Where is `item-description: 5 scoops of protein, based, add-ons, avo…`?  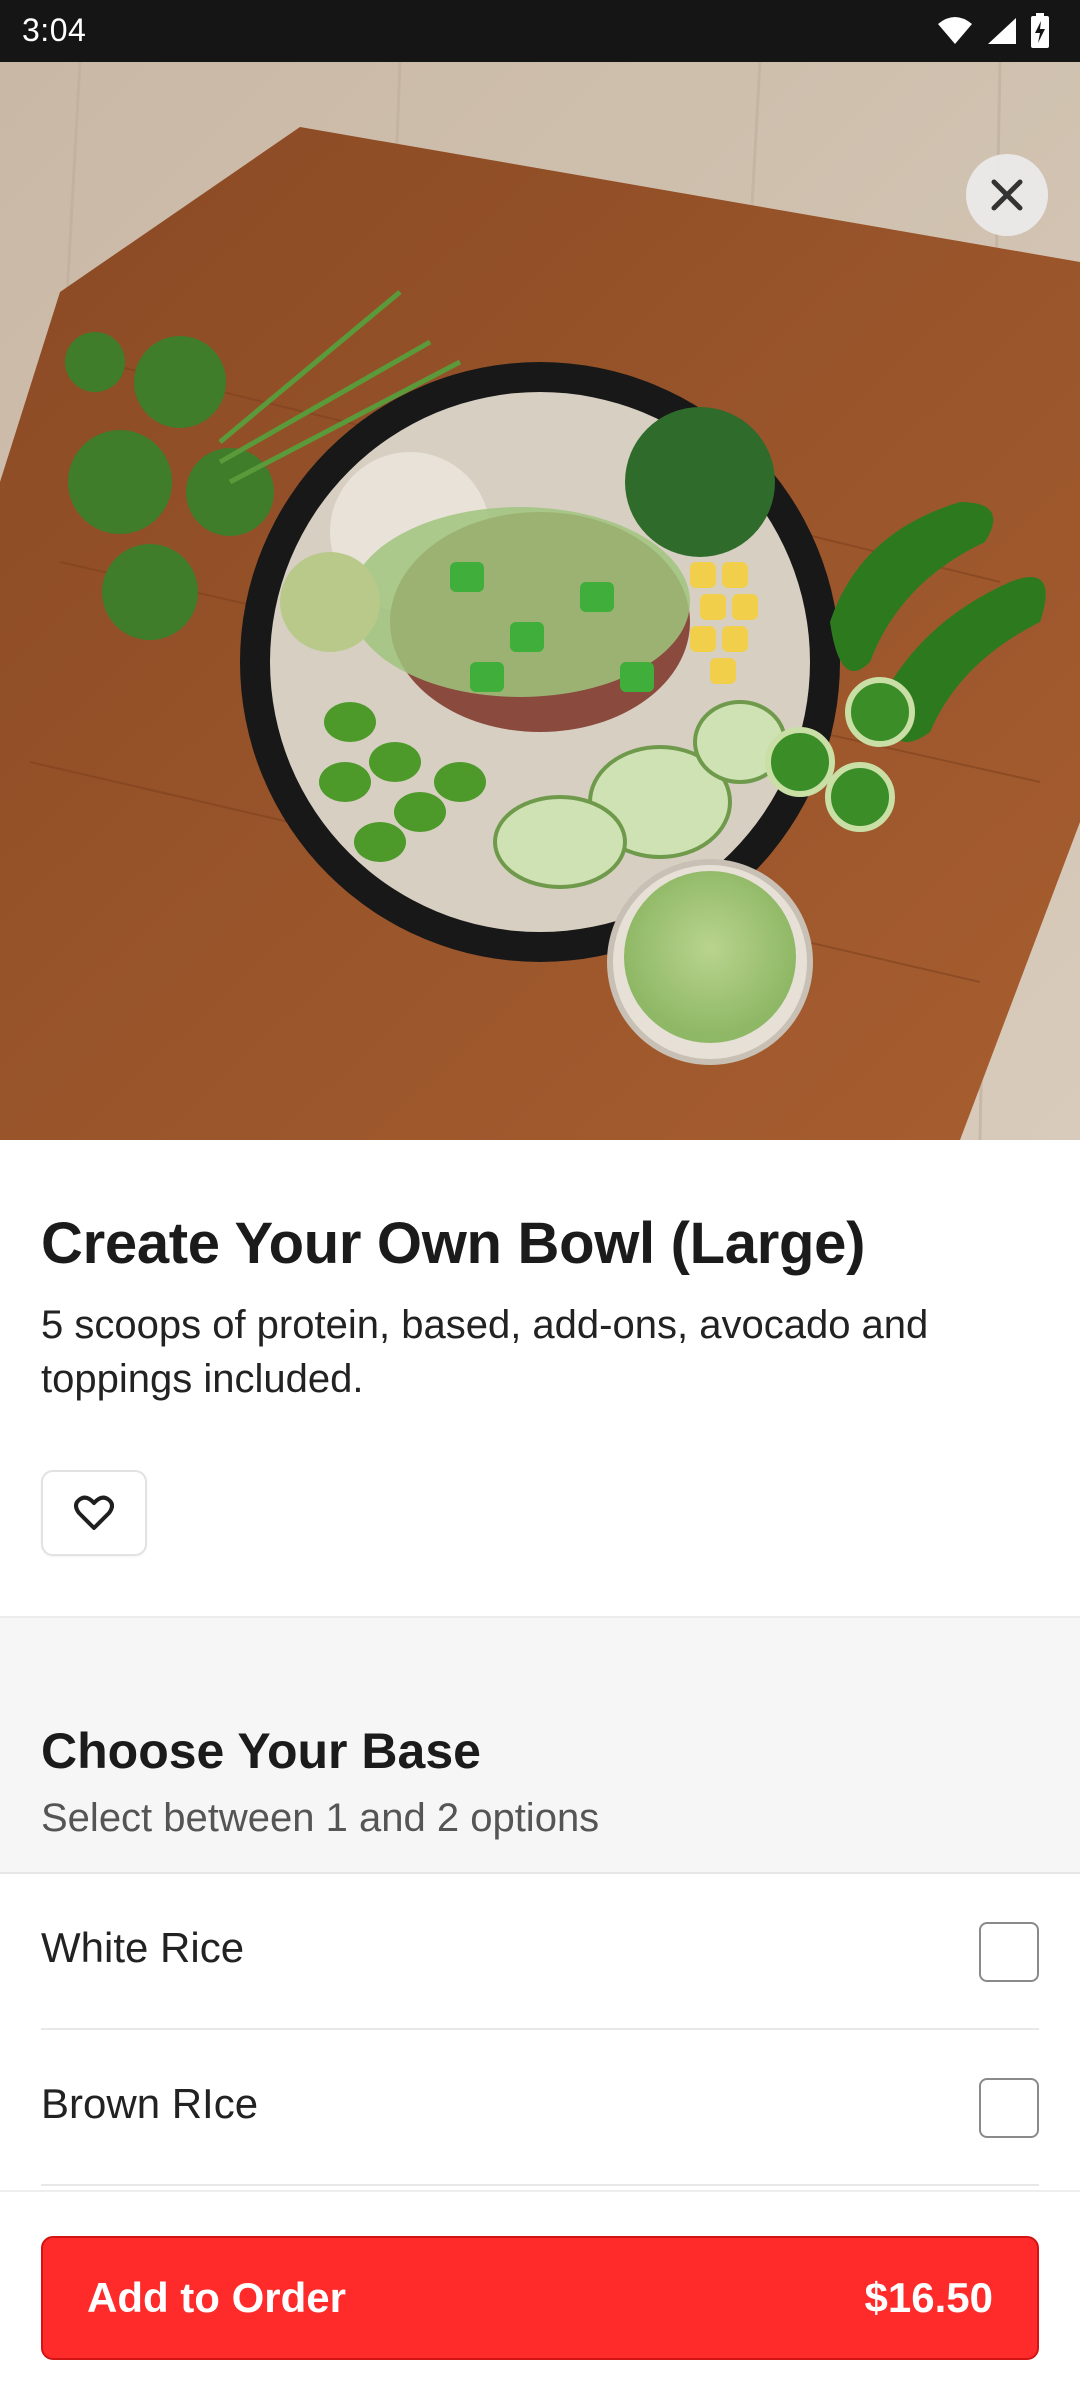
item-description: 5 scoops of protein, based, add-ons, avo… is located at coordinates (485, 1352).